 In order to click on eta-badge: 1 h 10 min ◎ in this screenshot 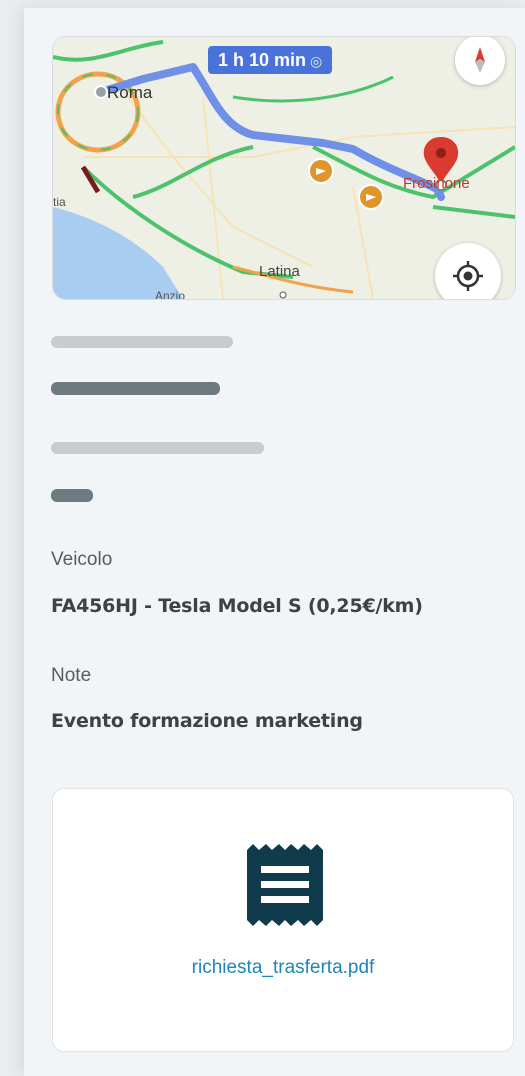, I will do `click(270, 60)`.